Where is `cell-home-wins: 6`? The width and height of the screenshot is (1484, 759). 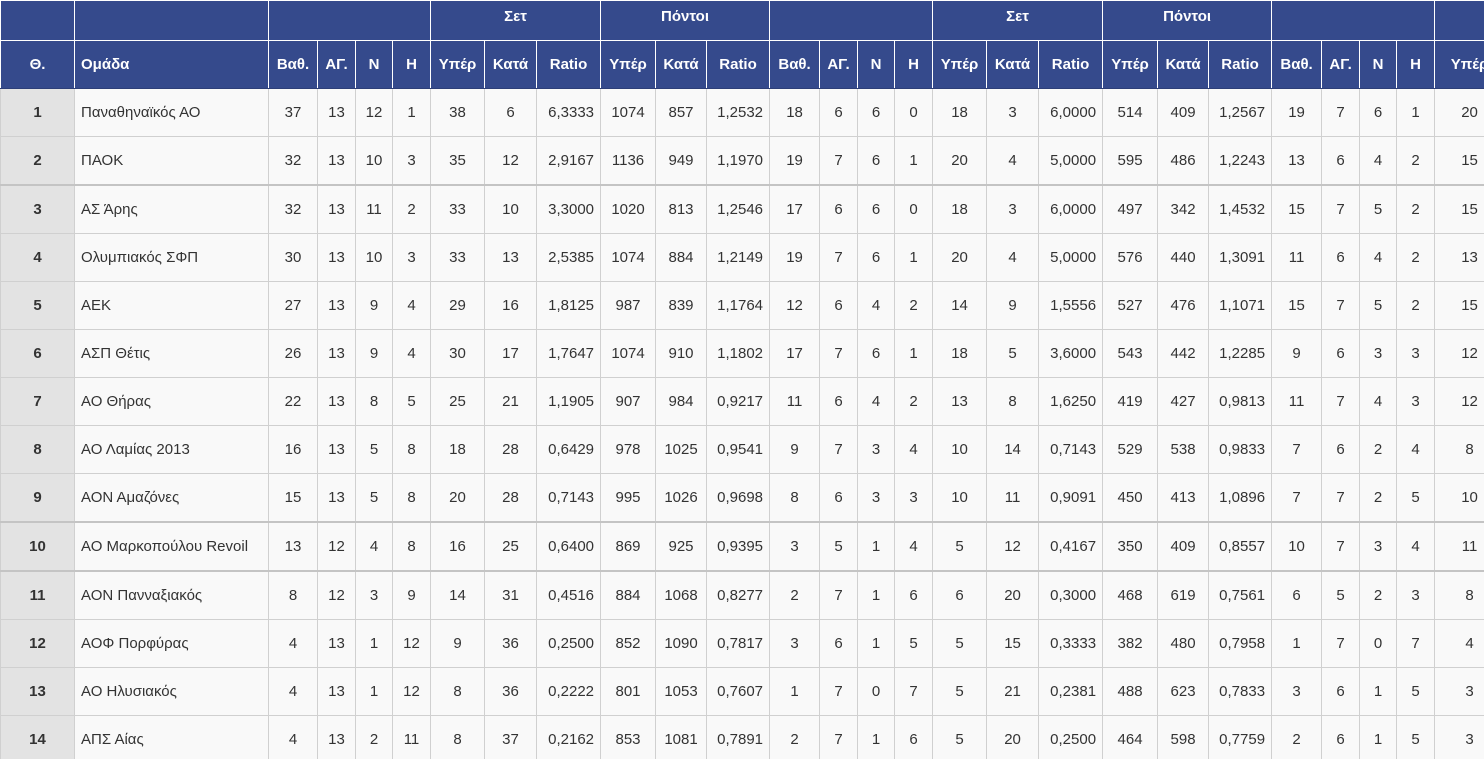 cell-home-wins: 6 is located at coordinates (876, 209).